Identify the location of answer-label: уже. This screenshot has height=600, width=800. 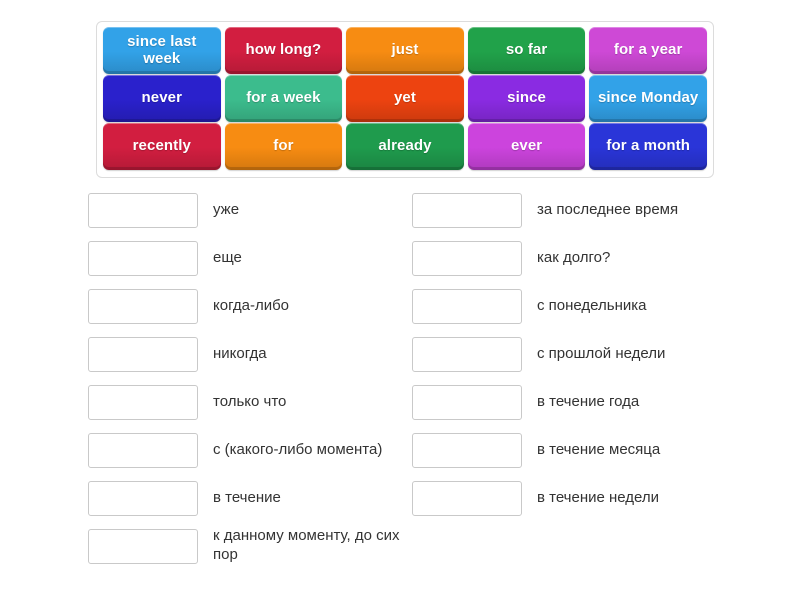
(226, 209).